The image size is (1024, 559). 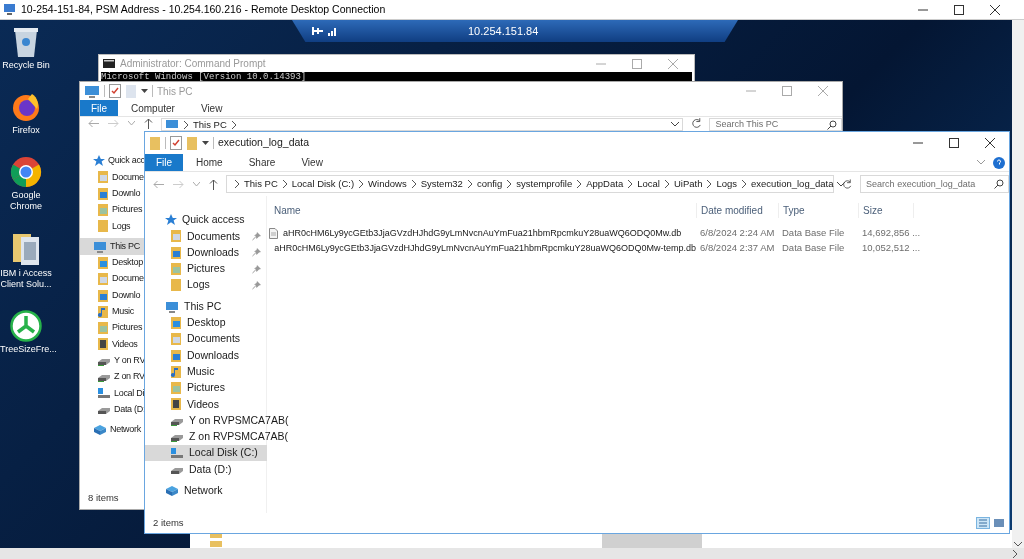 I want to click on file-name: aHR0cHM6Ly9ycGEtb3JjaGVzdHJhdG9yLmNvcnAuYmFua21hbmRpcmkuY28uaWQ6ODQ0Mw-temp.db, so click(x=485, y=248).